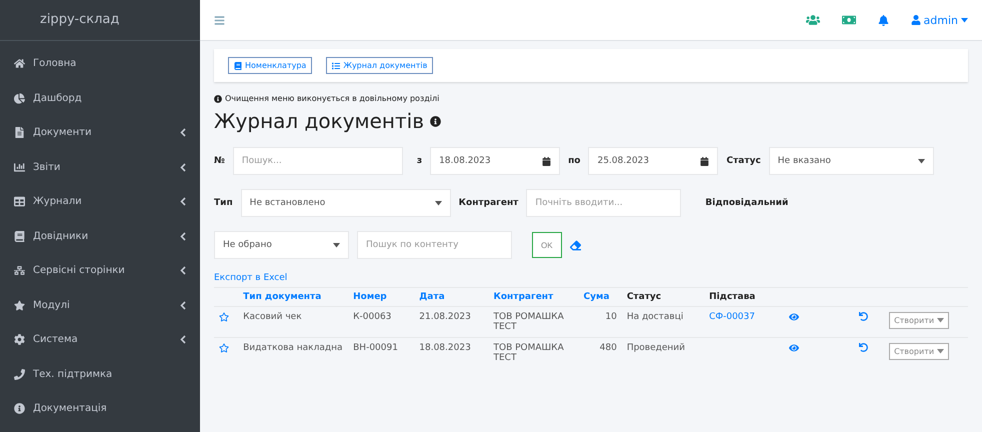  What do you see at coordinates (451, 353) in the screenshot?
I see `table-cell: 18.08.2023` at bounding box center [451, 353].